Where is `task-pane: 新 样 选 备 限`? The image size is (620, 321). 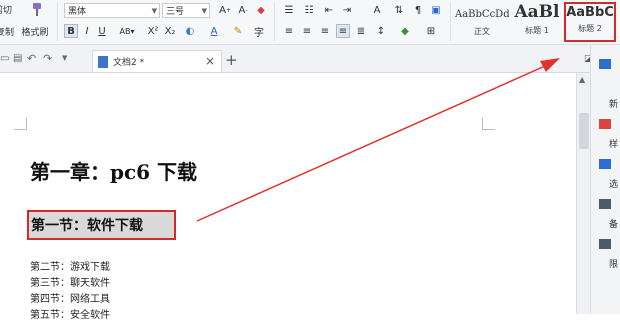 task-pane: 新 样 选 备 限 is located at coordinates (605, 179).